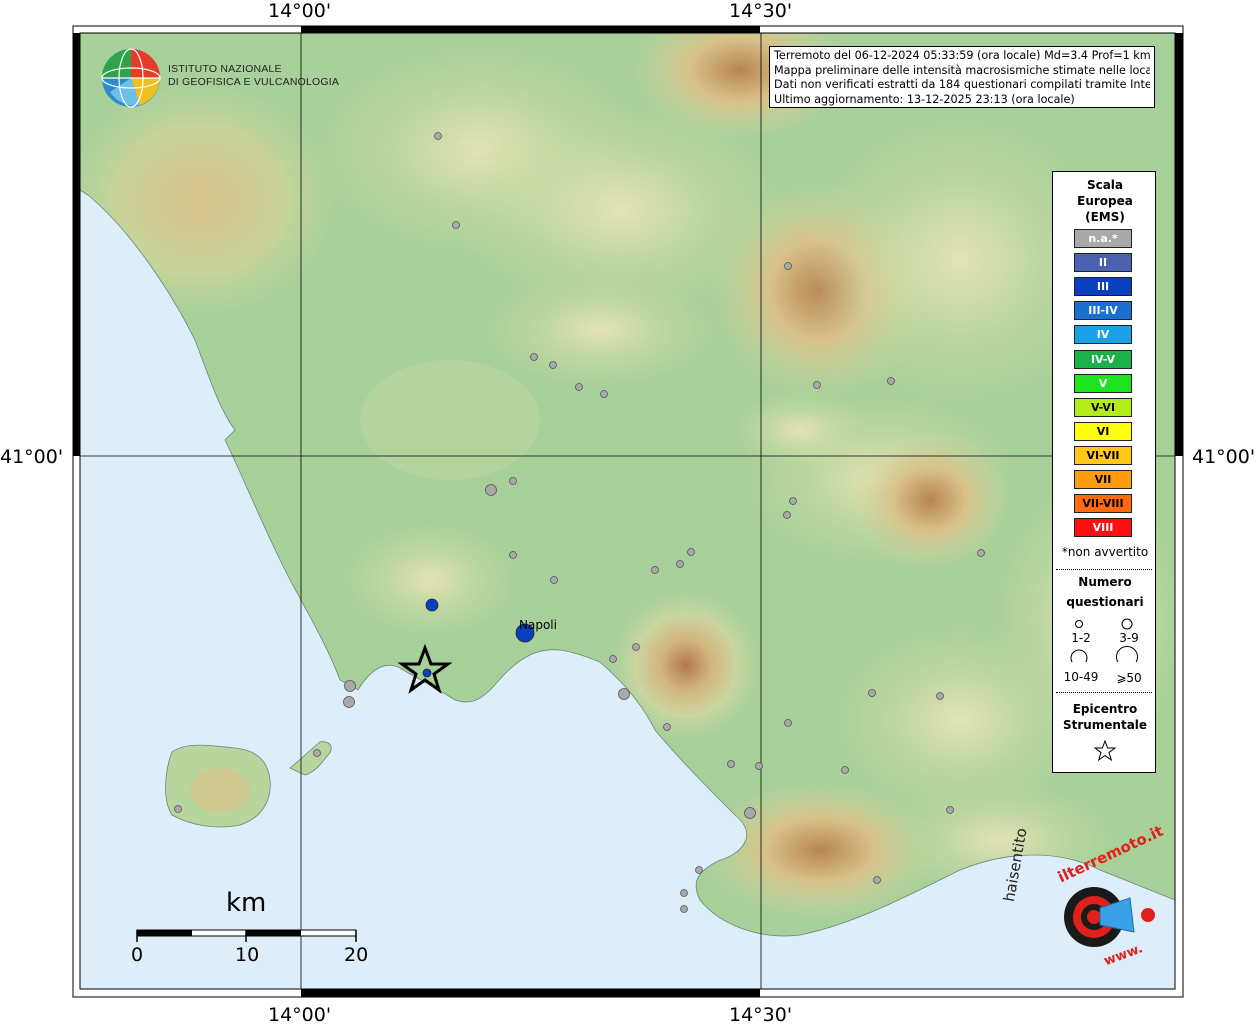  Describe the element at coordinates (761, 1015) in the screenshot. I see `lon-label-bottom-2: 14°30'` at that location.